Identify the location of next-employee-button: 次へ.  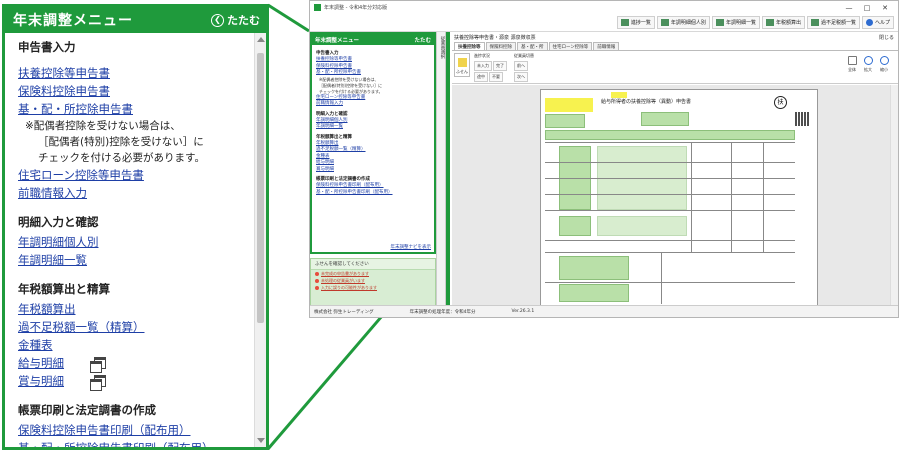
(521, 77).